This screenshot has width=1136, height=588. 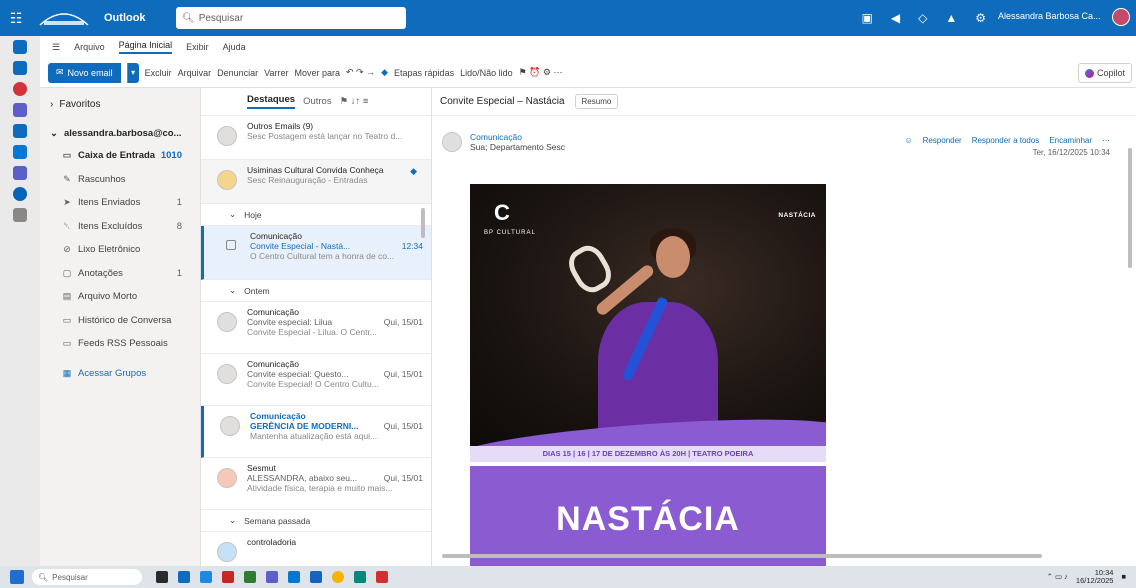 I want to click on word-icon, so click(x=20, y=173).